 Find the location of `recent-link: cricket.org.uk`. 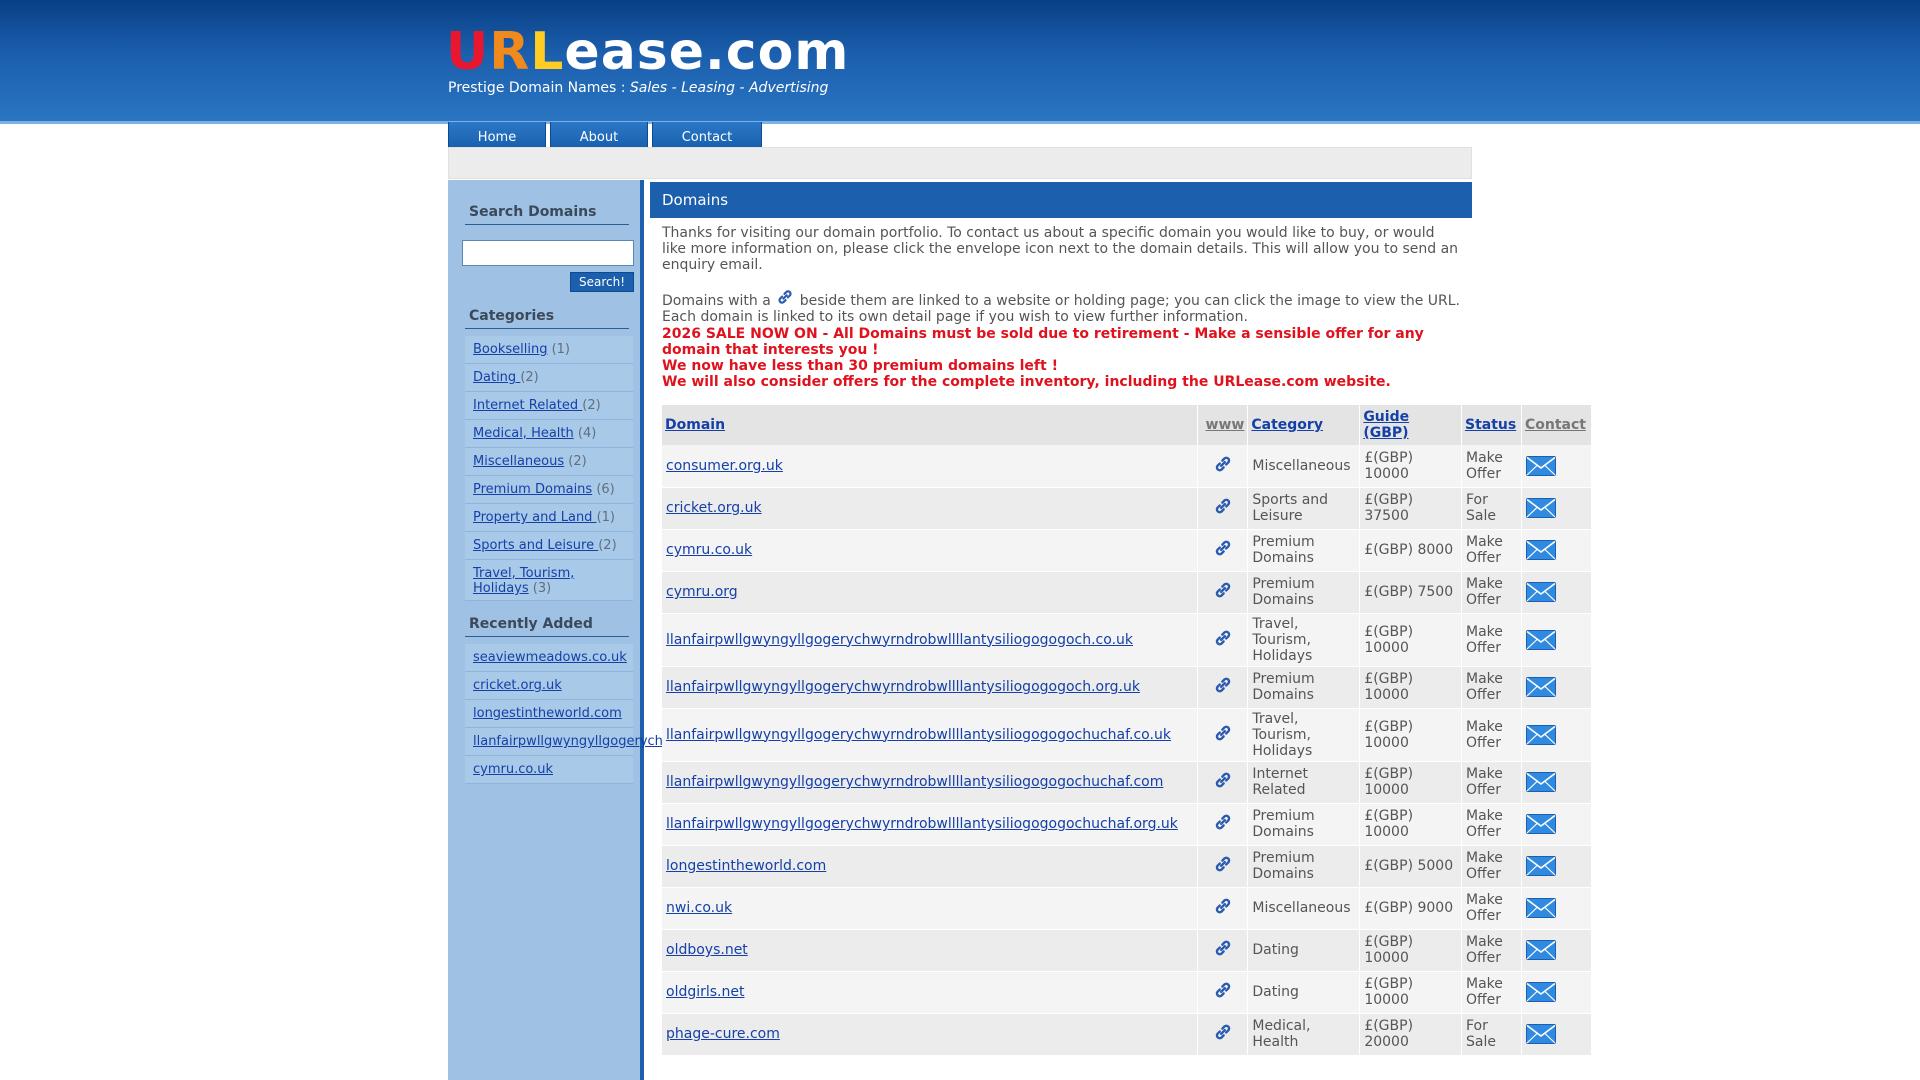

recent-link: cricket.org.uk is located at coordinates (517, 685).